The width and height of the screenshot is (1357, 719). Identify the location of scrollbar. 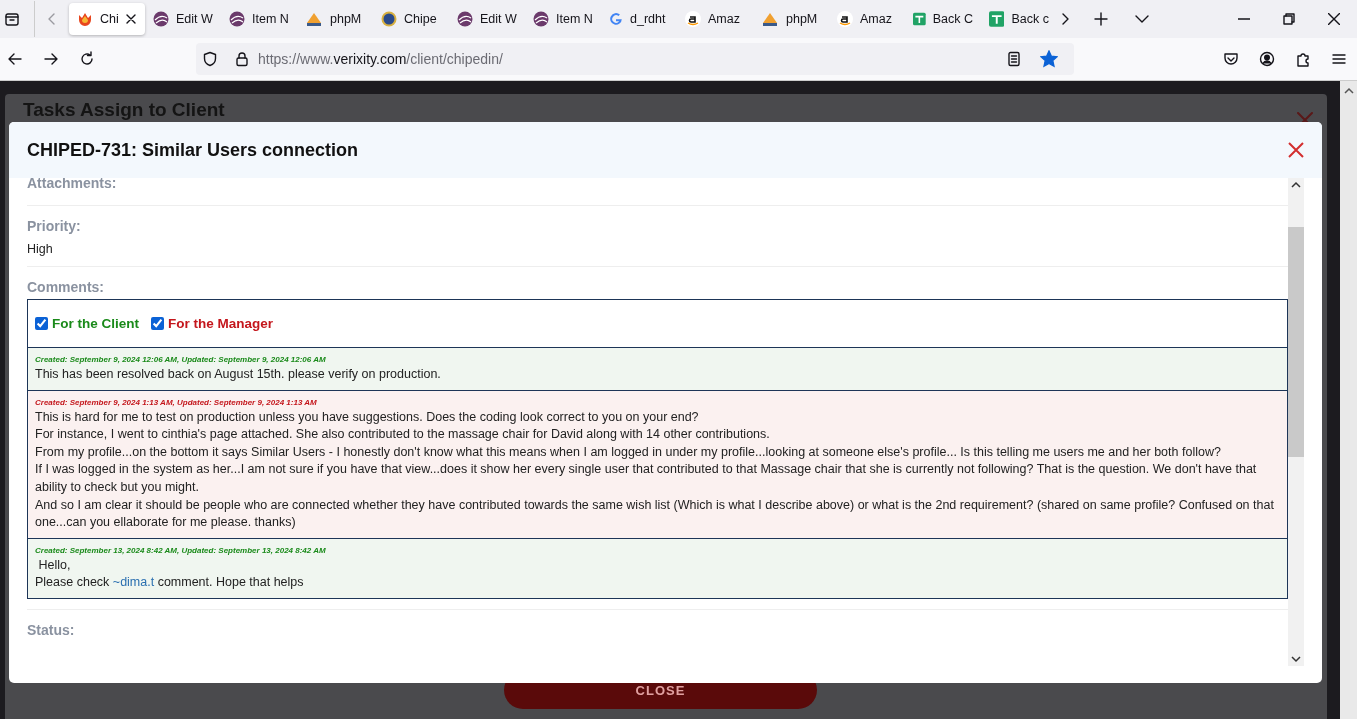
(1296, 422).